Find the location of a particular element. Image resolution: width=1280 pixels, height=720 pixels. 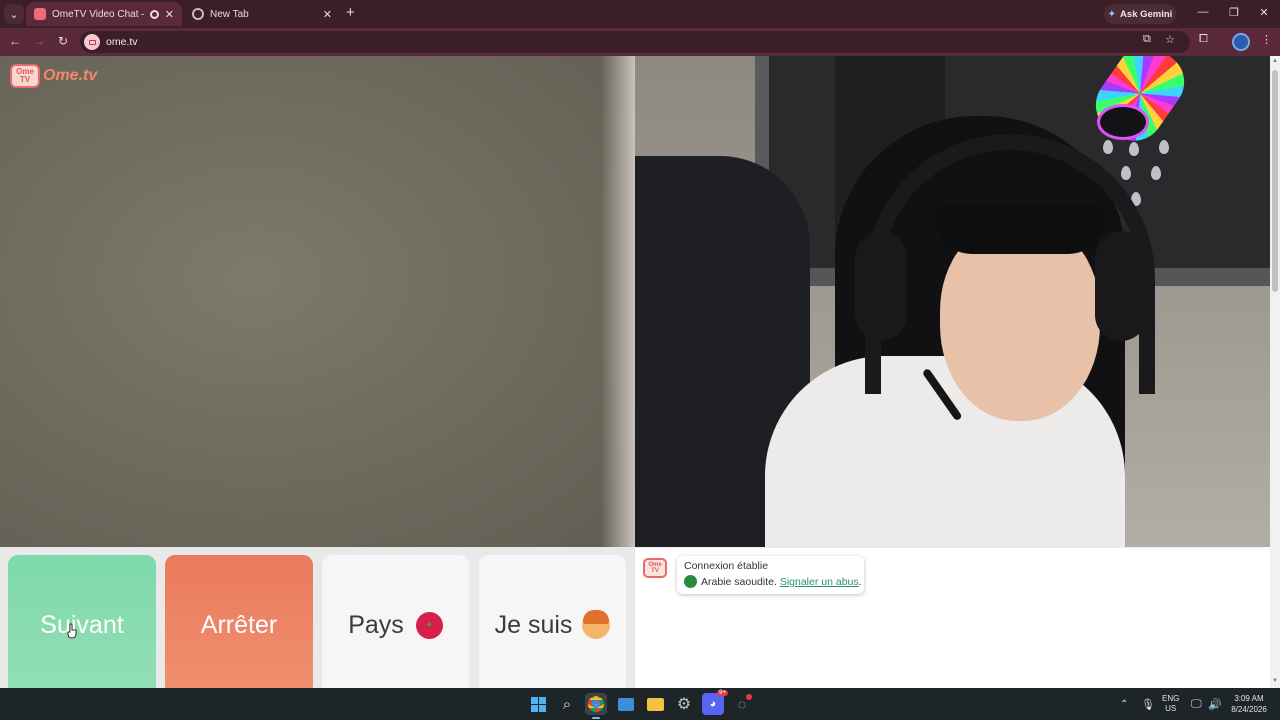

logo-tv-icon: Ome TV is located at coordinates (25, 76).